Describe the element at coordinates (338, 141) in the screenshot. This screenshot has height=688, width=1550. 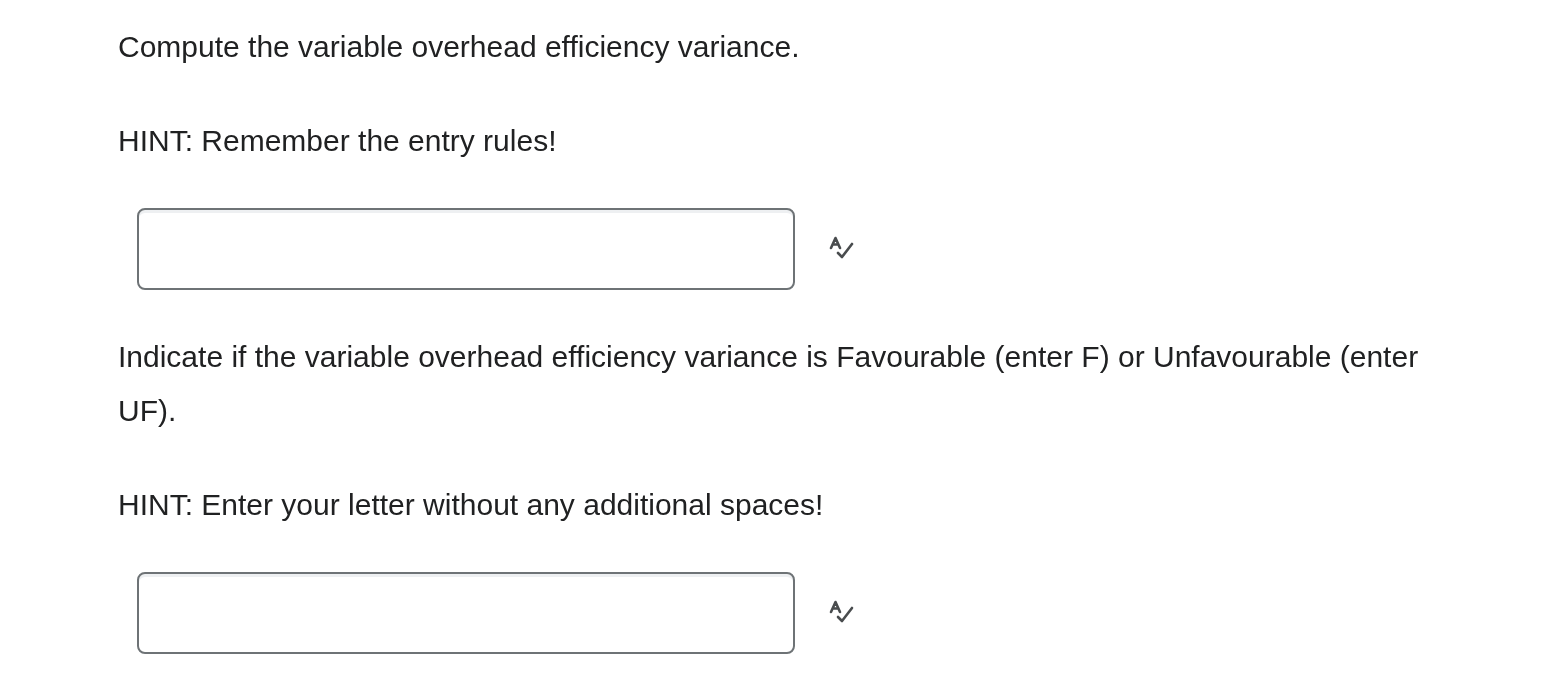
I see `question-text: HINT: Remember the entry rules!` at that location.